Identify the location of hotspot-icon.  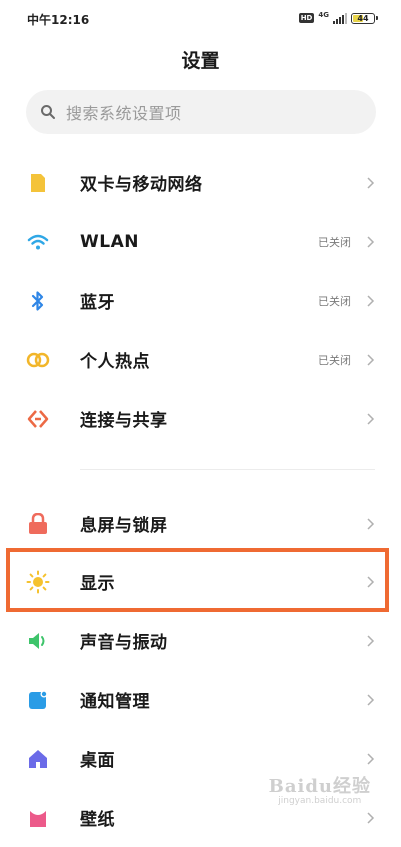
(38, 360).